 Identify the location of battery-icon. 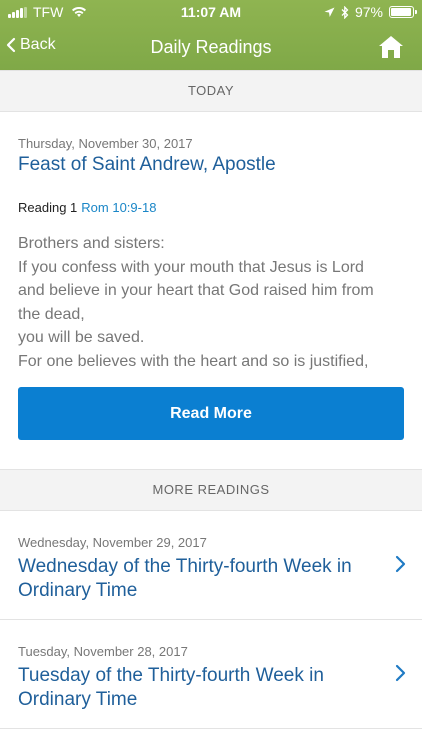
(403, 12).